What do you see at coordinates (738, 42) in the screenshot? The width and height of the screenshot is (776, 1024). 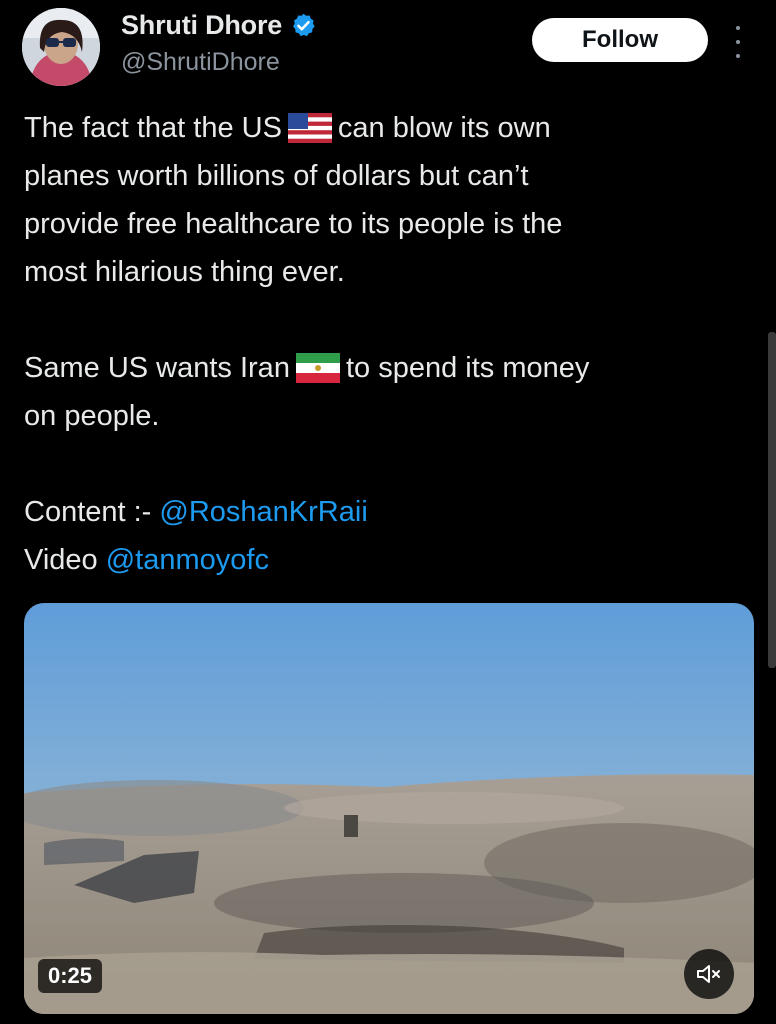 I see `more-options-icon` at bounding box center [738, 42].